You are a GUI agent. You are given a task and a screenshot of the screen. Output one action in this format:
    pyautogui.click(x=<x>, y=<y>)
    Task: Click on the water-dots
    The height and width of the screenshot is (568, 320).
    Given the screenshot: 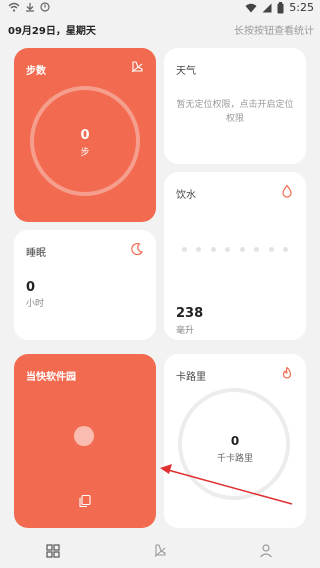 What is the action you would take?
    pyautogui.click(x=235, y=249)
    